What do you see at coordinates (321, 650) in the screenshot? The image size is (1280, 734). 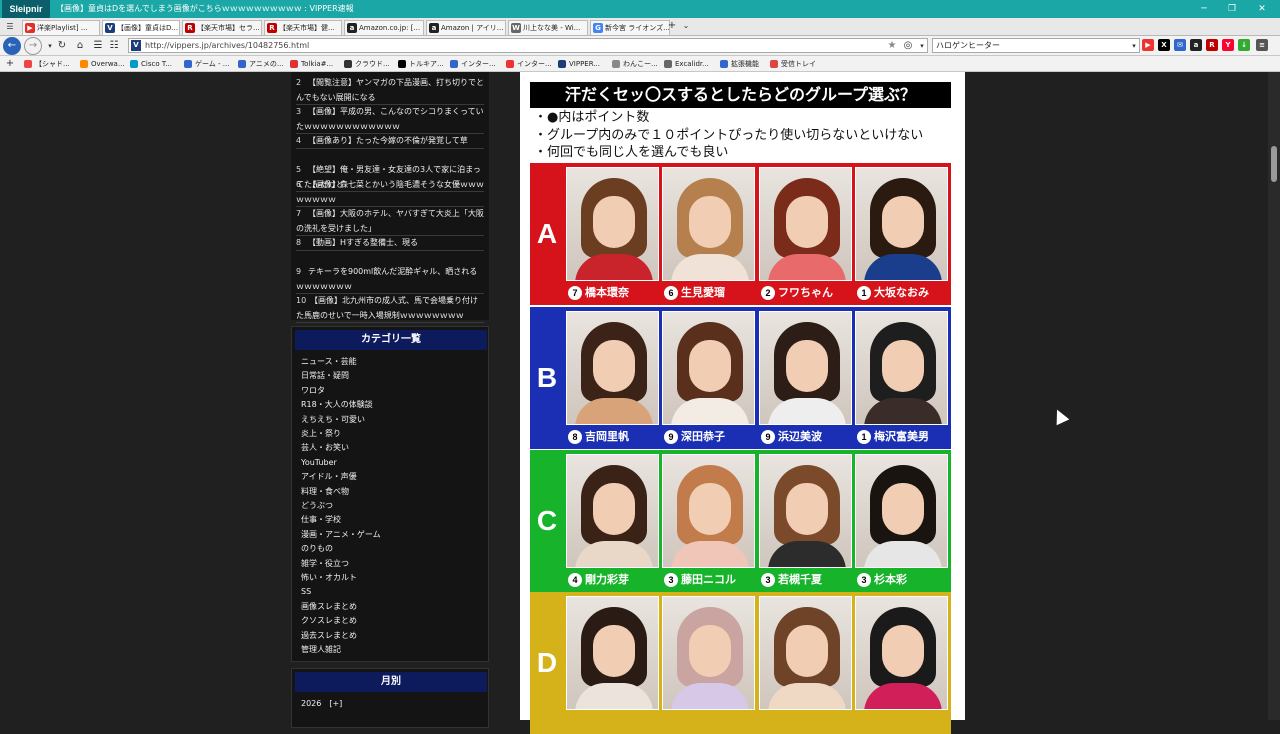 I see `category-item: 管理人雑記` at bounding box center [321, 650].